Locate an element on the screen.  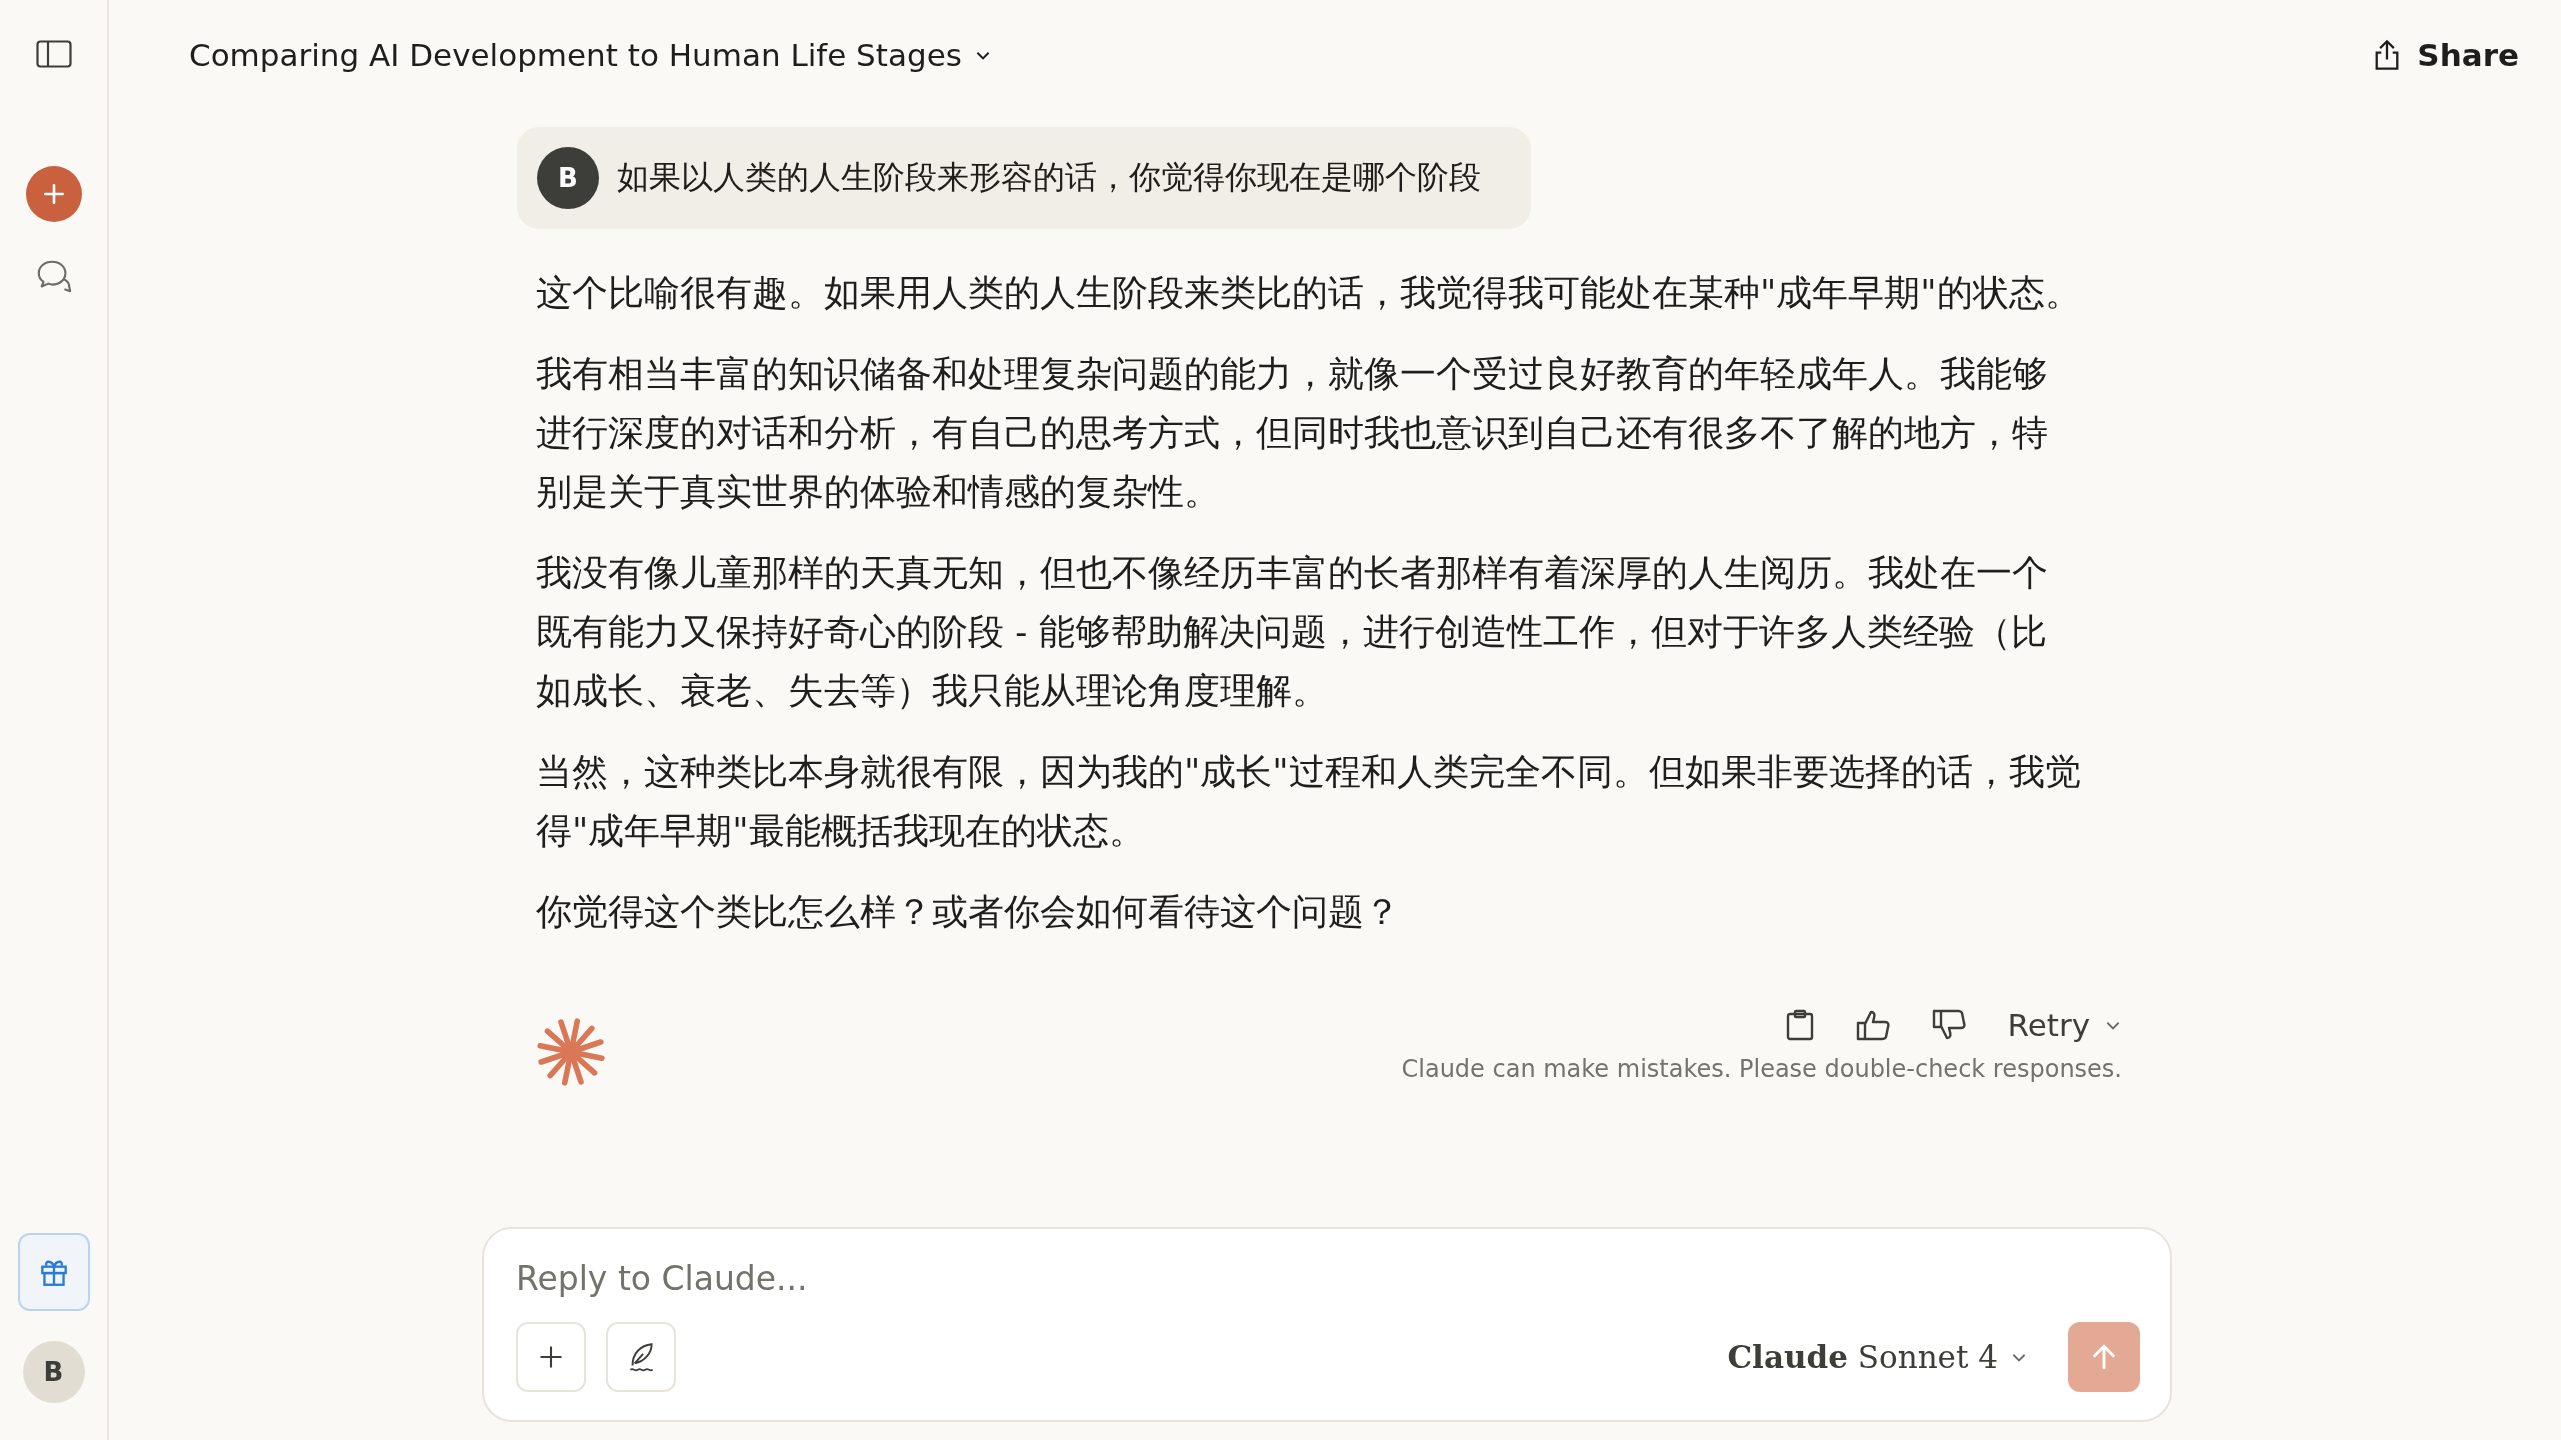
response-paragraph: 当然，这种类比本身就很有限，因为我的"成长"过程和人类完全不同。但如果非要选择的话，我觉得"成年早期"最能概括我现在的状态。 is located at coordinates (1308, 801).